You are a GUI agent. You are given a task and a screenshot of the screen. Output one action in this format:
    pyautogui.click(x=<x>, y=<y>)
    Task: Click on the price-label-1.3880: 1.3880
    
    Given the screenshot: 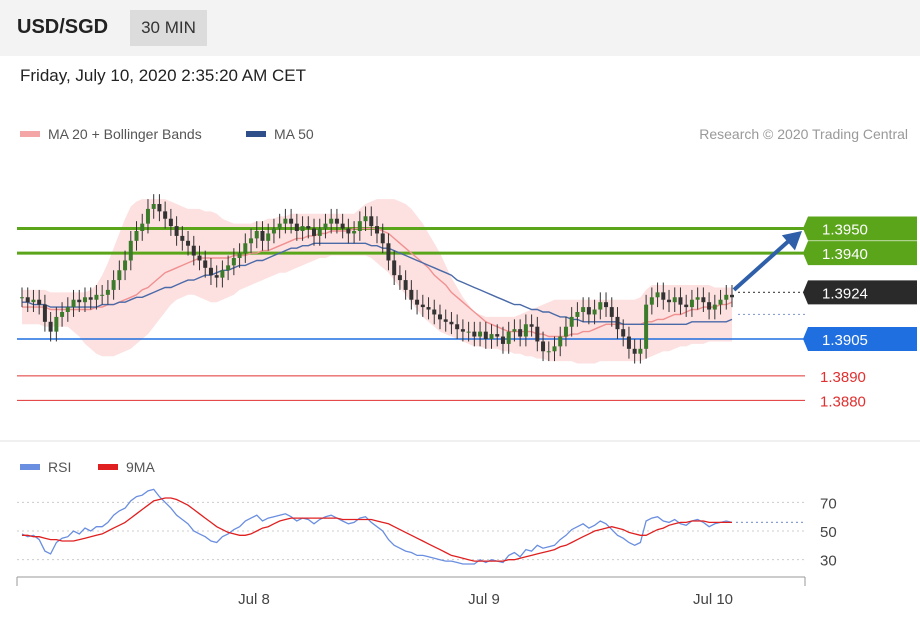 What is the action you would take?
    pyautogui.click(x=843, y=401)
    